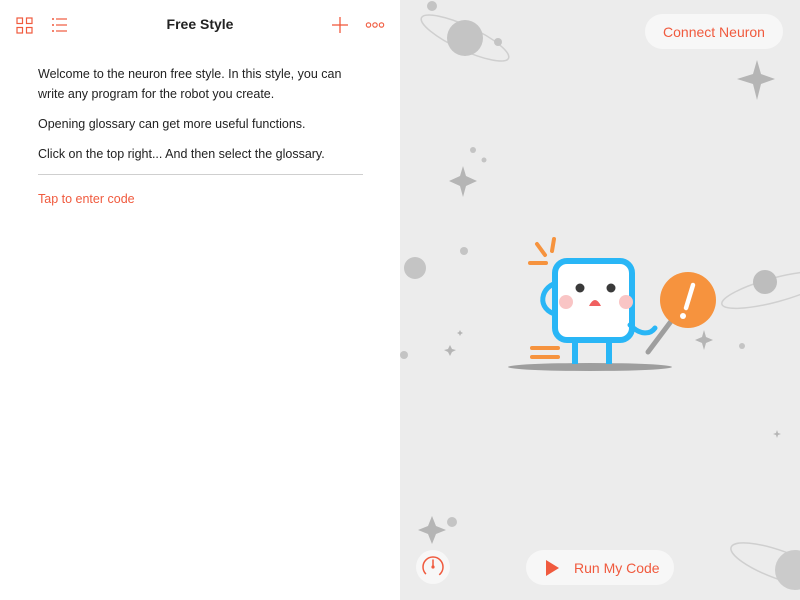 The width and height of the screenshot is (800, 600). What do you see at coordinates (340, 25) in the screenshot?
I see `plus-icon` at bounding box center [340, 25].